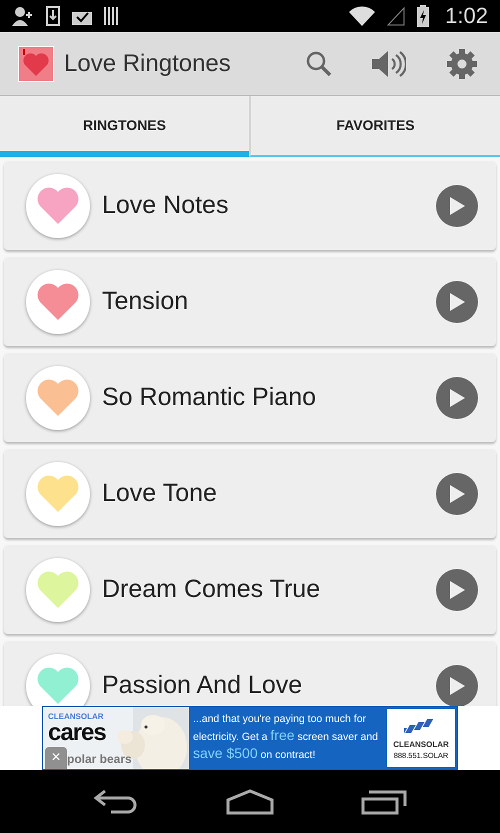  What do you see at coordinates (77, 733) in the screenshot?
I see `ad-headline: cares` at bounding box center [77, 733].